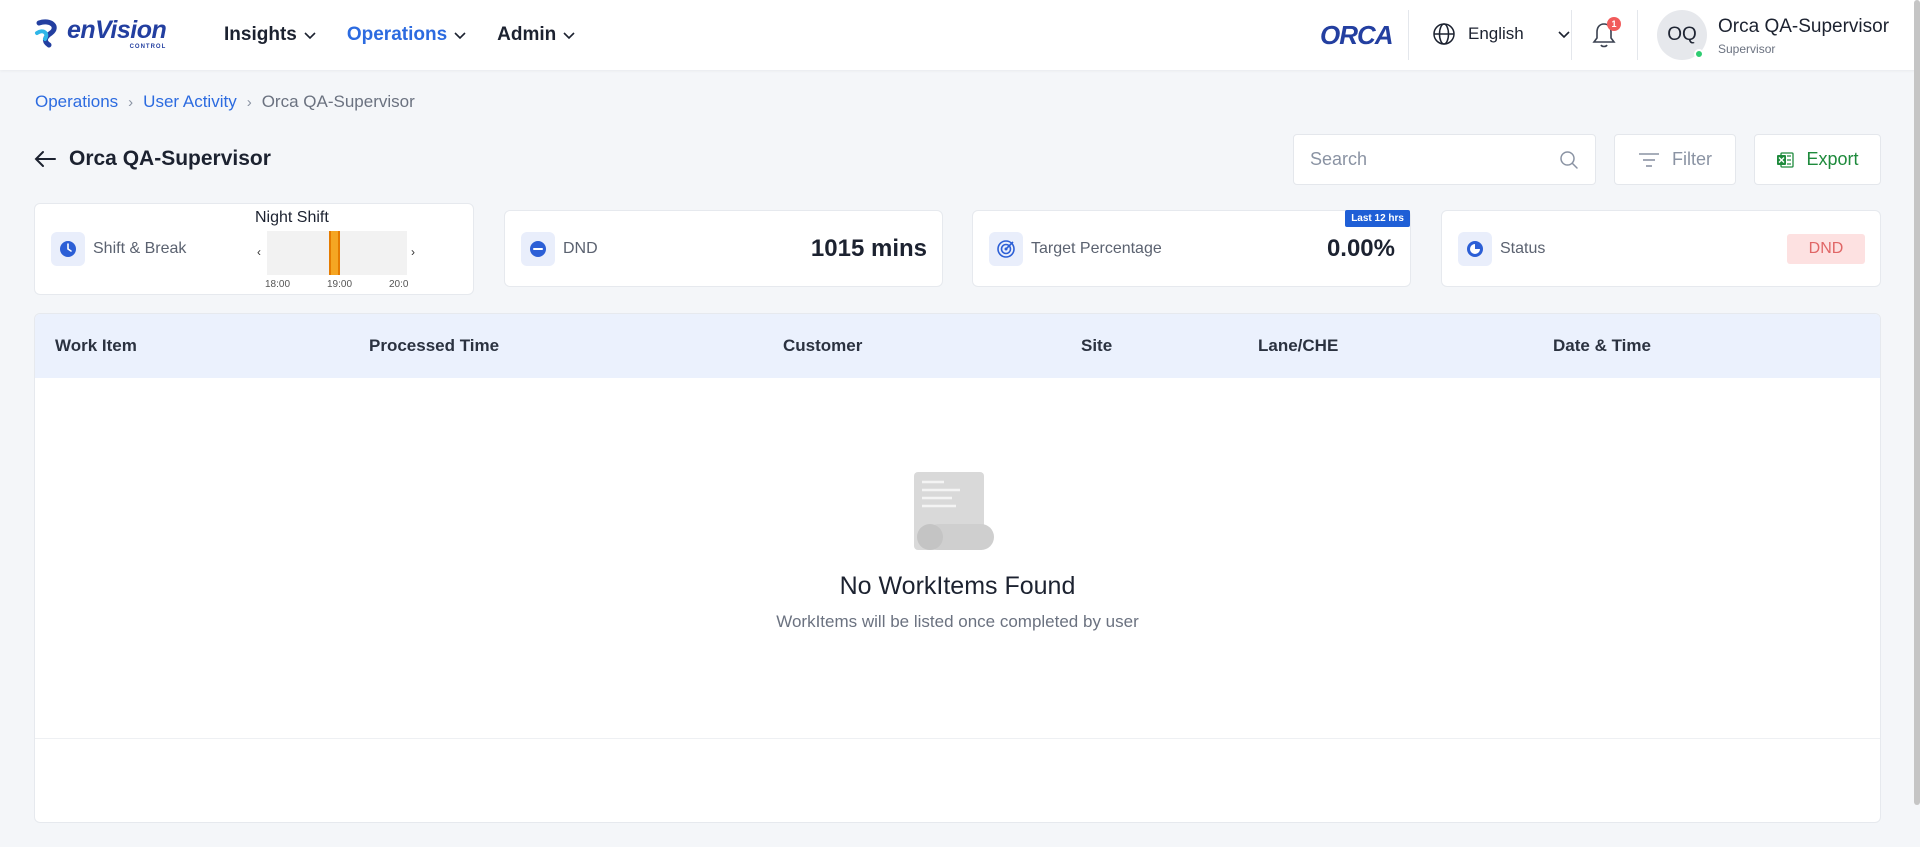 Image resolution: width=1920 pixels, height=847 pixels. I want to click on timeline-tick: 20:0, so click(399, 284).